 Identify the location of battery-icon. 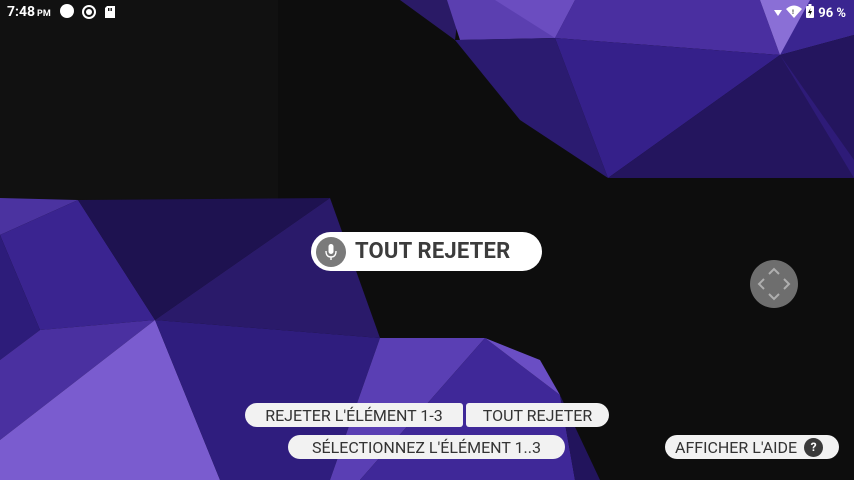
(810, 13).